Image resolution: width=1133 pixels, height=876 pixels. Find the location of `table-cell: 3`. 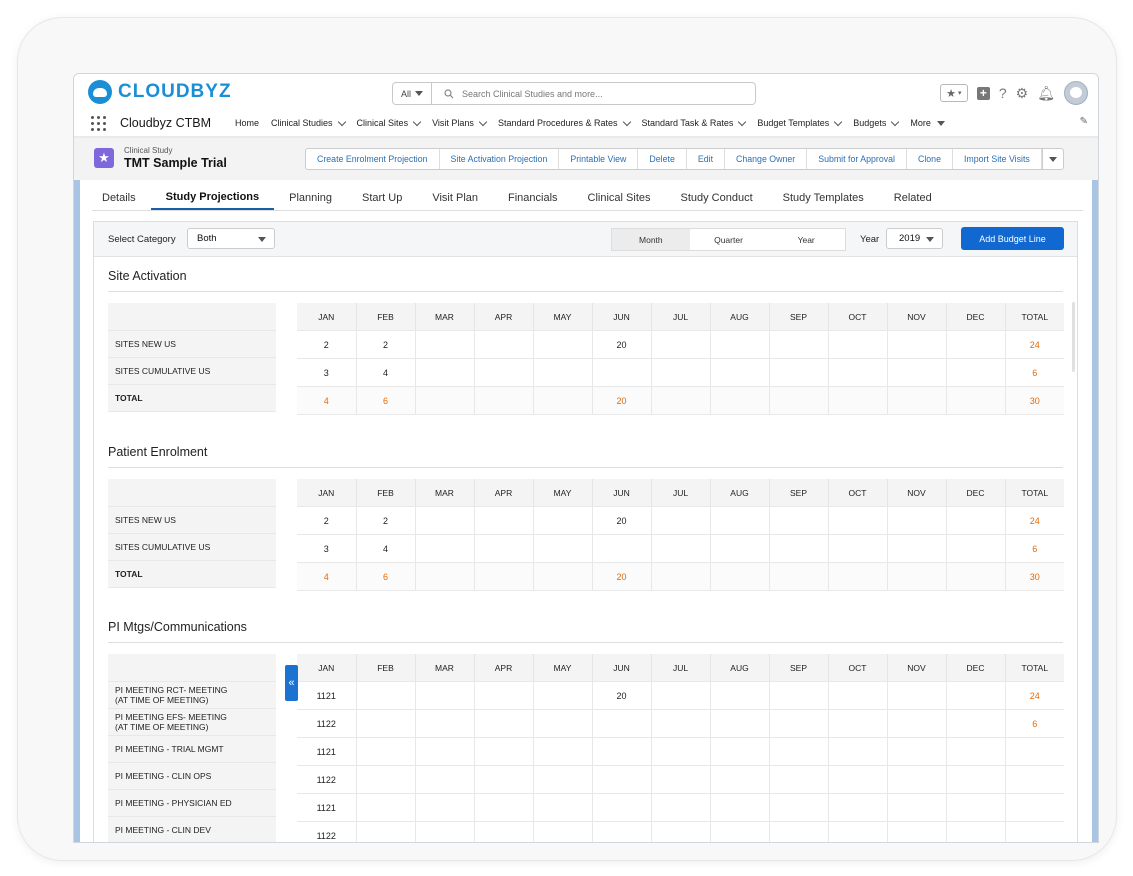

table-cell: 3 is located at coordinates (327, 372).